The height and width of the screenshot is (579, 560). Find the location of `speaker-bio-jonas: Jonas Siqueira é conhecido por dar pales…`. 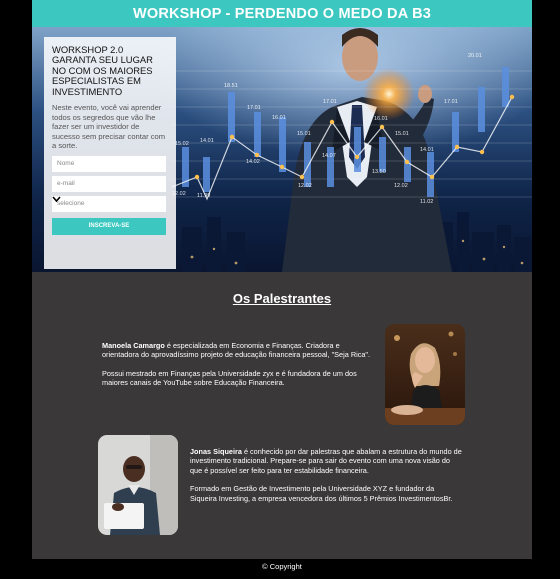

speaker-bio-jonas: Jonas Siqueira é conhecido por dar pales… is located at coordinates (326, 475).